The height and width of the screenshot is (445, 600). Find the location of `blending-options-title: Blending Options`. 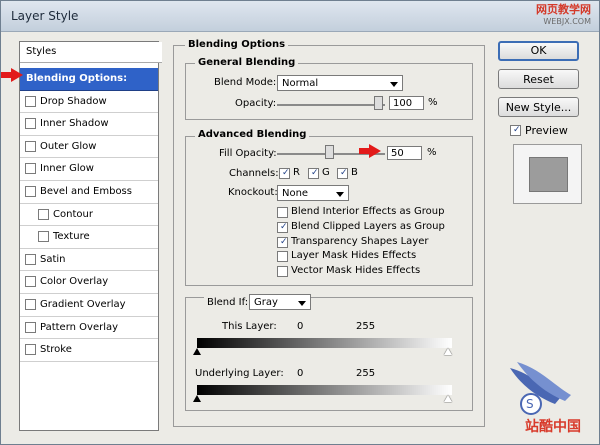

blending-options-title: Blending Options is located at coordinates (237, 44).